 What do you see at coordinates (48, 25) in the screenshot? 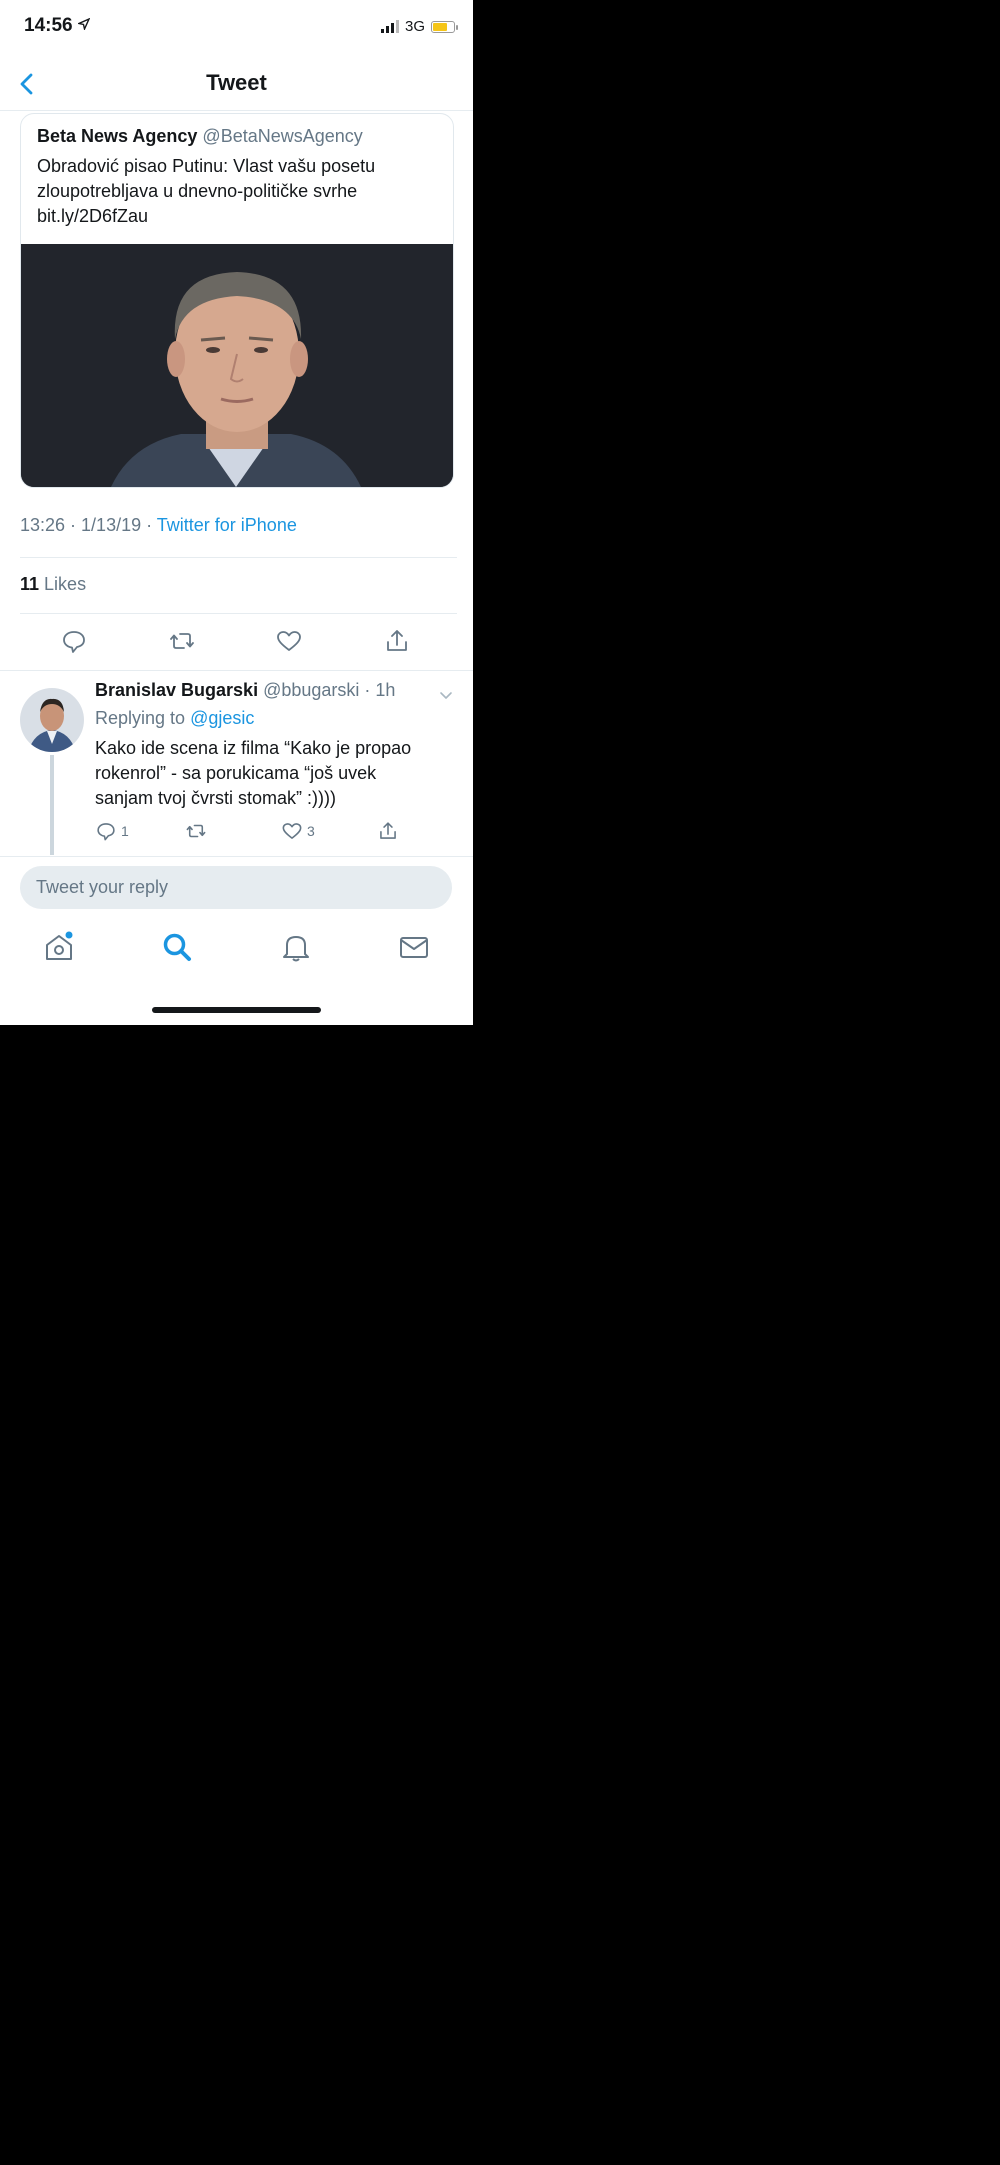
I see `clock: 14:56` at bounding box center [48, 25].